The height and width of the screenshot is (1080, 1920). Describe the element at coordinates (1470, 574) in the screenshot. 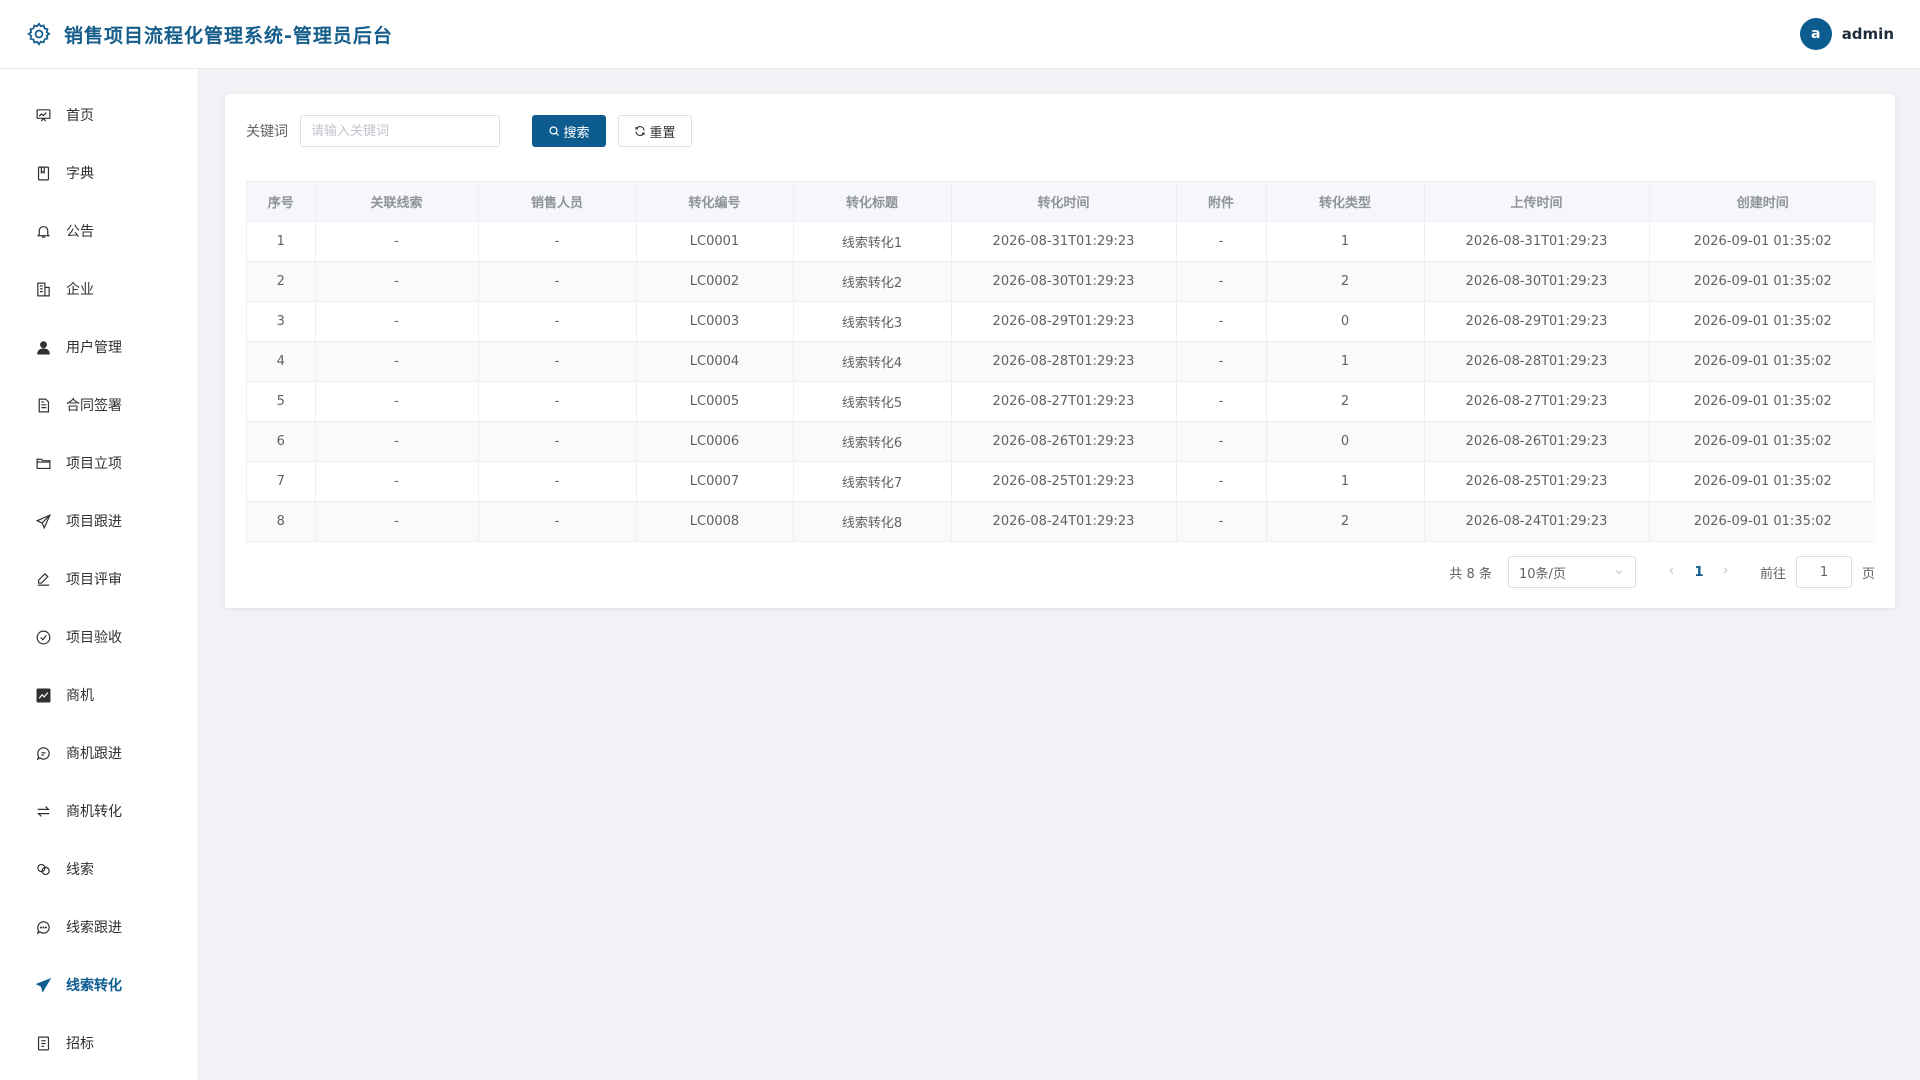

I see `total-count: 共 8 条` at that location.